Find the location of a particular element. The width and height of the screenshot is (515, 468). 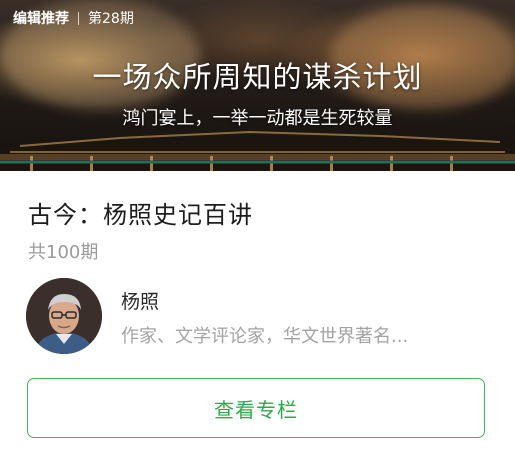

author-portrait is located at coordinates (64, 316).